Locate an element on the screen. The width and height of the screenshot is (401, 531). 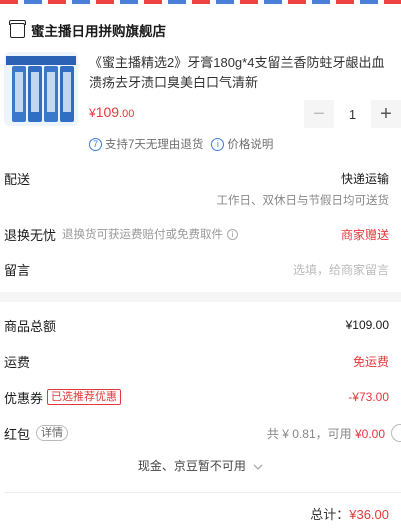
shipping-label: 运费 is located at coordinates (17, 362).